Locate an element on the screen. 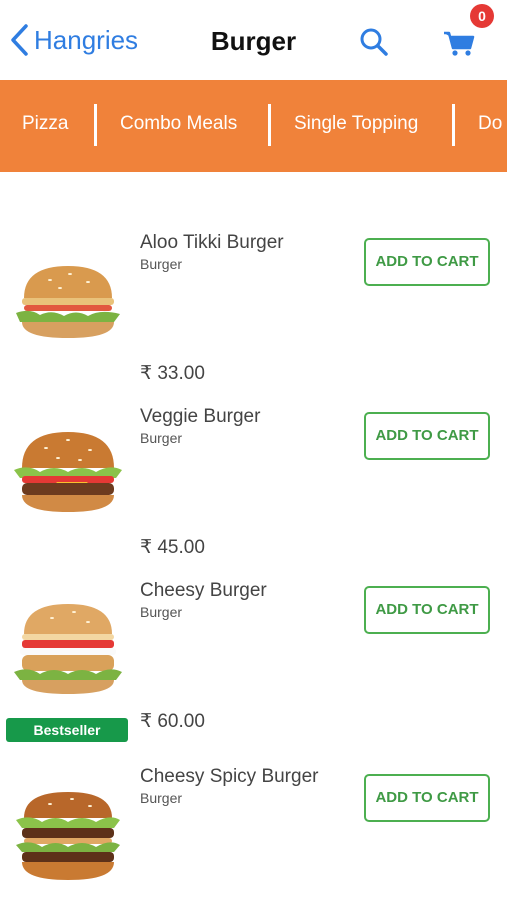  tab-pizza: Pizza is located at coordinates (45, 126).